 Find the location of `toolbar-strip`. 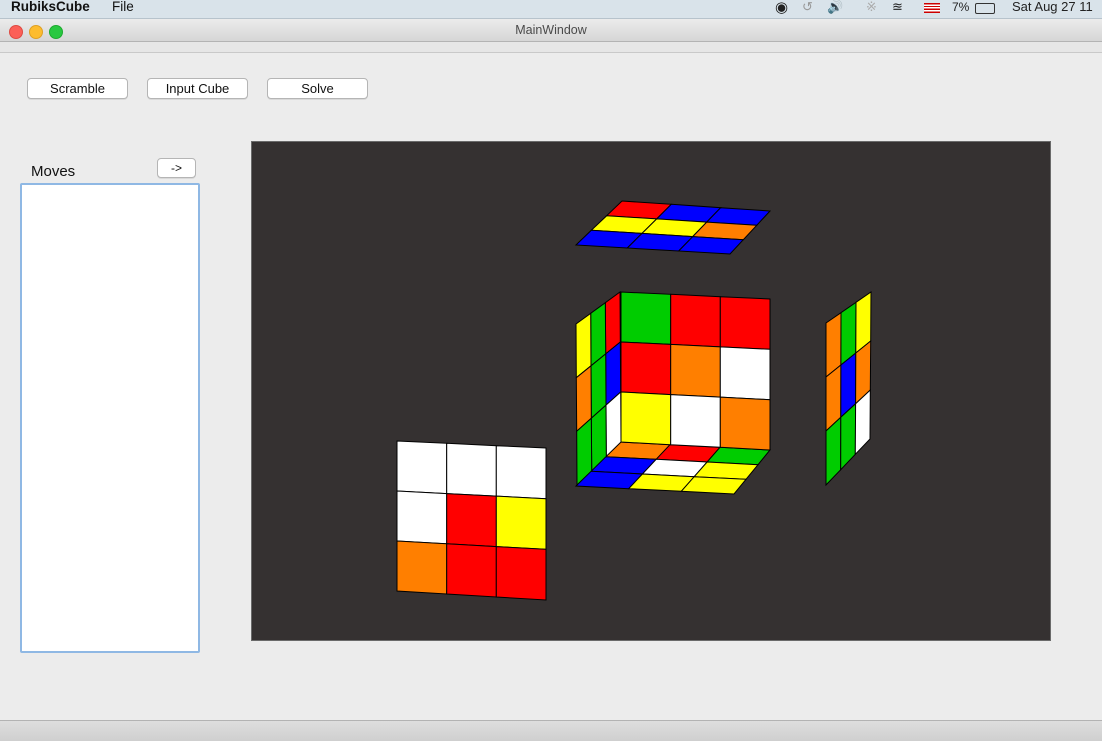

toolbar-strip is located at coordinates (551, 47).